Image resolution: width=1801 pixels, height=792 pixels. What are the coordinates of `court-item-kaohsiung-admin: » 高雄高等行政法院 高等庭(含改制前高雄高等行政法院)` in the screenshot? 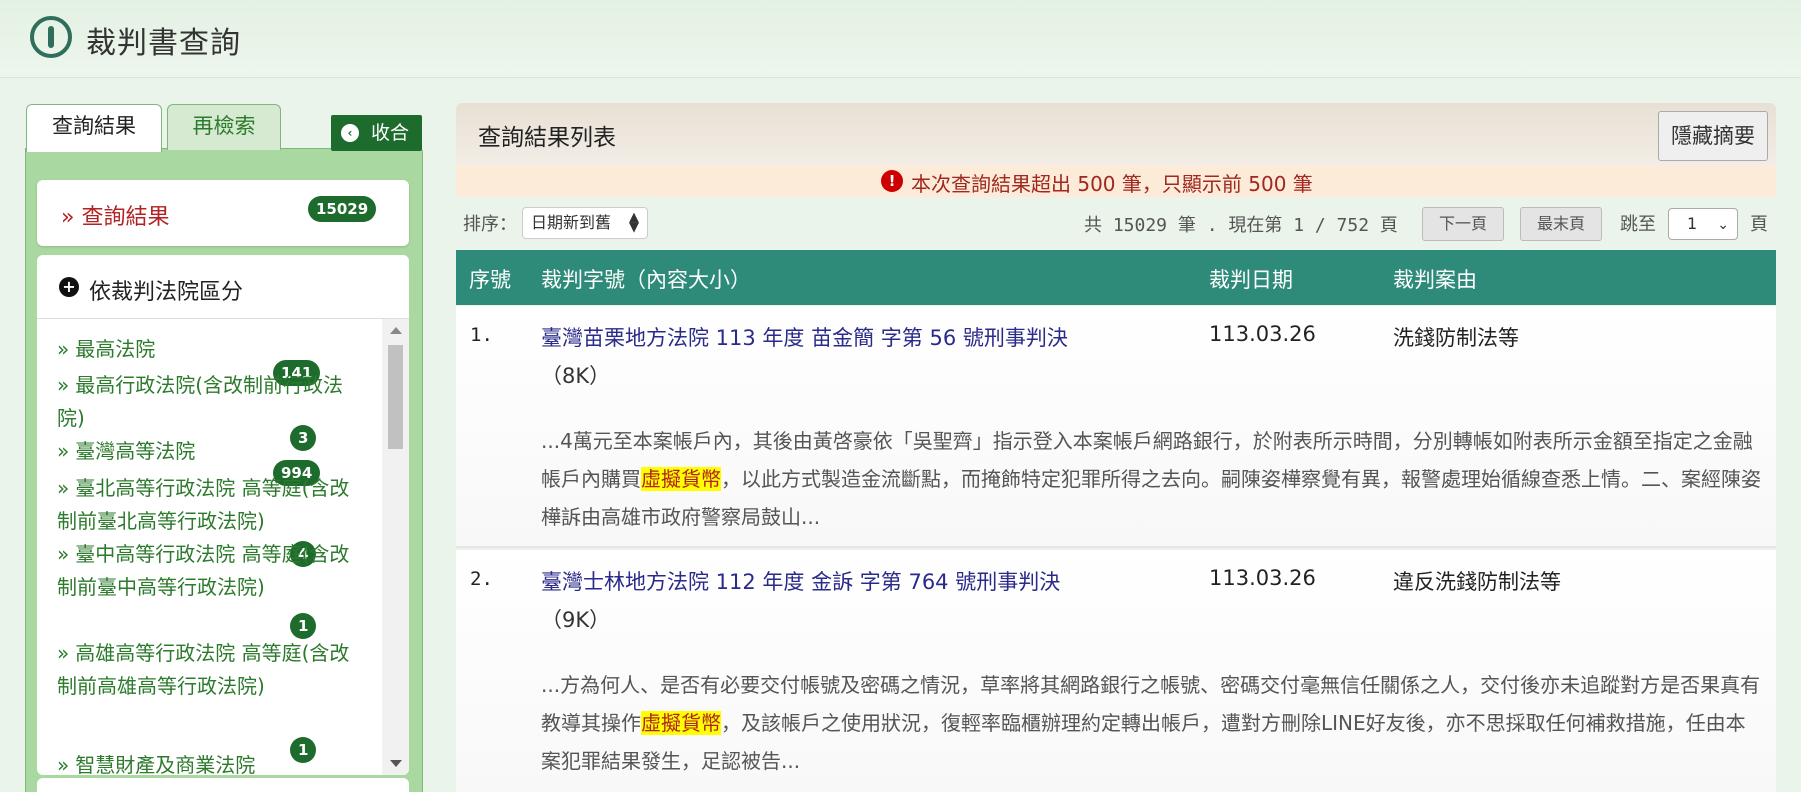 It's located at (207, 670).